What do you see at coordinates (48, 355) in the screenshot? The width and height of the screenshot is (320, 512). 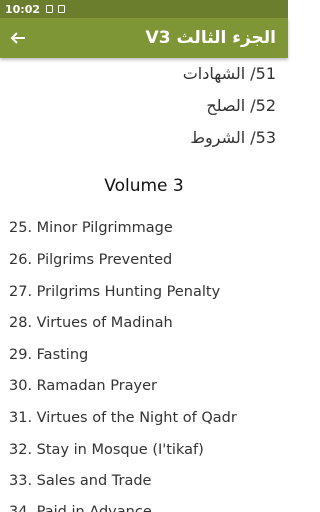 I see `list-item: 29. Fasting` at bounding box center [48, 355].